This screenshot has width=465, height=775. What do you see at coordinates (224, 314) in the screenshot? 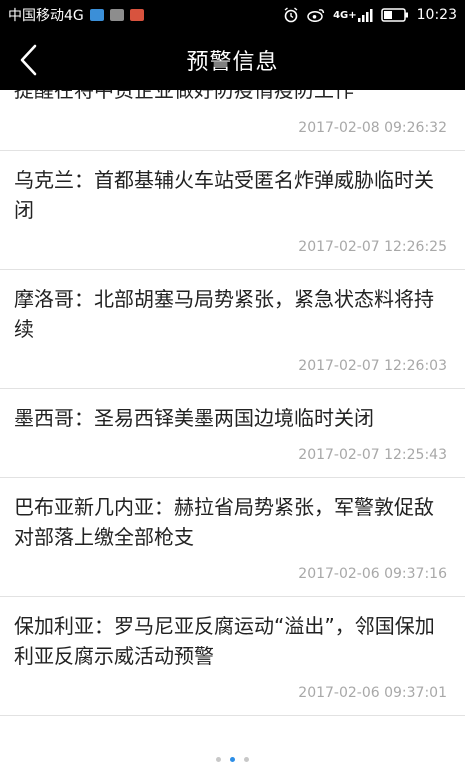
I see `alert-title: 摩洛哥：北部胡塞马局势紧张，紧急状态料将持续` at bounding box center [224, 314].